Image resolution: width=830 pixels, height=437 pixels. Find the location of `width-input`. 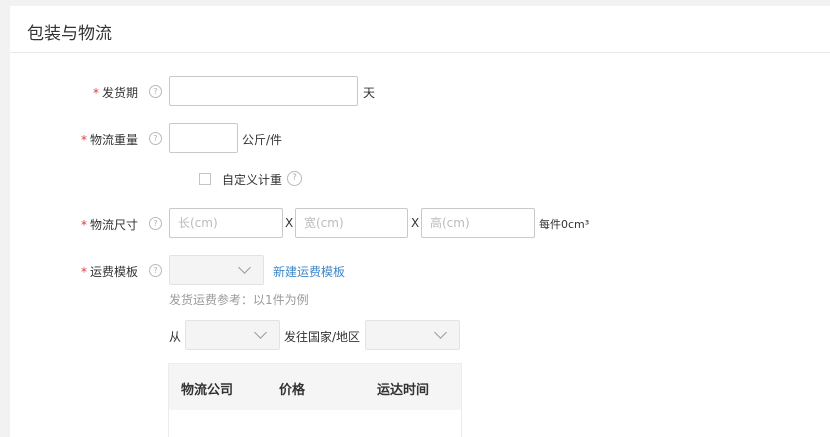

width-input is located at coordinates (351, 223).